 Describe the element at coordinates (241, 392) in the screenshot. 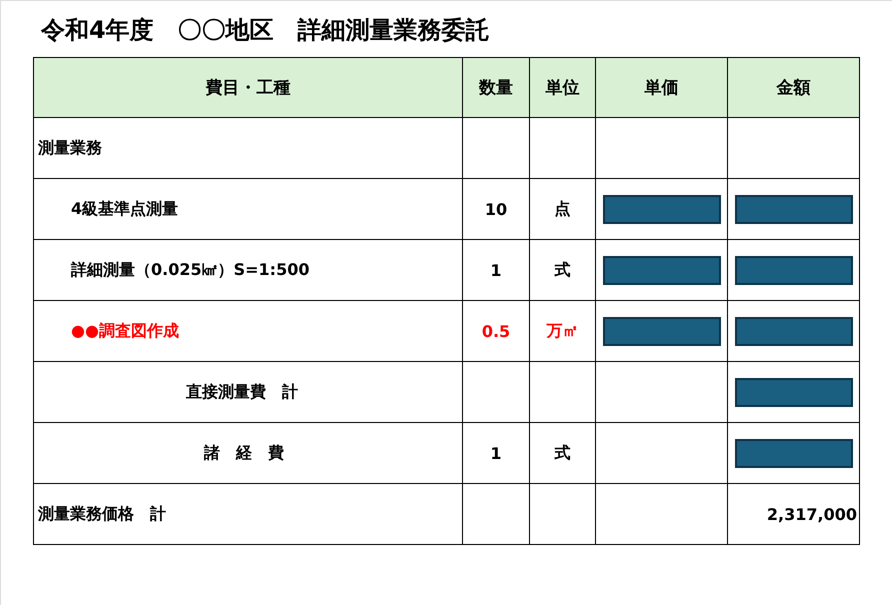

I see `item-name: 直接測量費 計` at that location.